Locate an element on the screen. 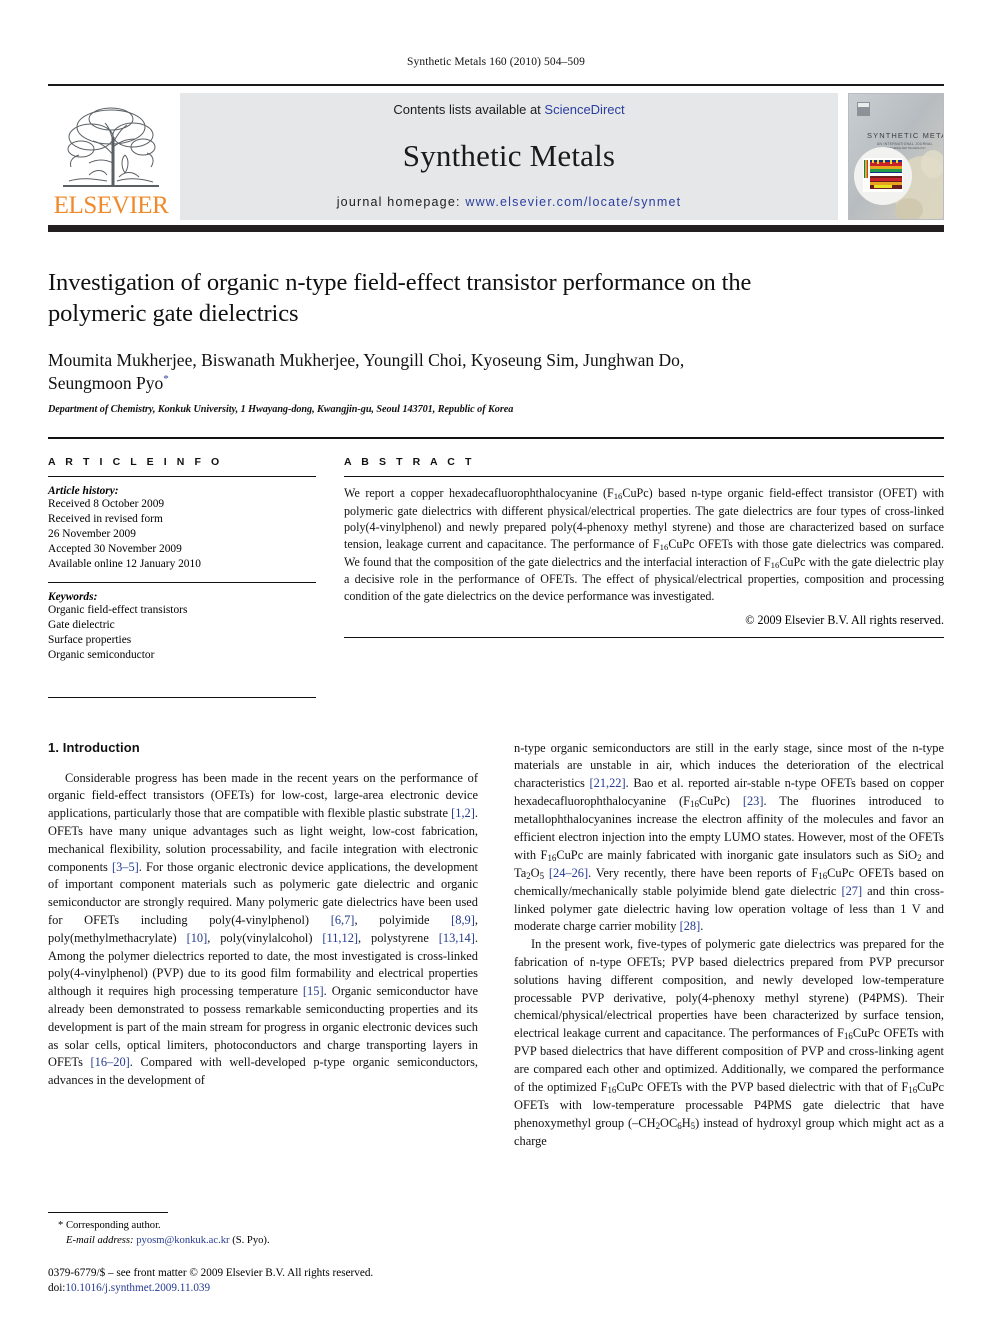 Image resolution: width=992 pixels, height=1323 pixels. keyword-item: Surface properties is located at coordinates (90, 639).